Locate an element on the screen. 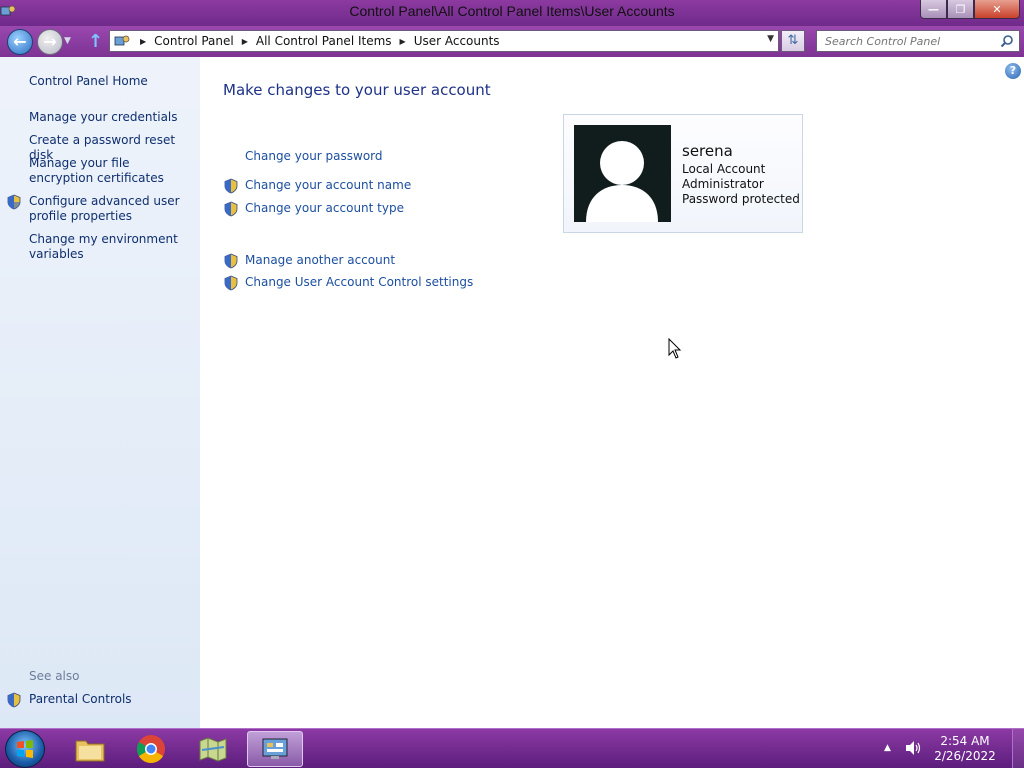 Image resolution: width=1024 pixels, height=768 pixels. avatar is located at coordinates (622, 173).